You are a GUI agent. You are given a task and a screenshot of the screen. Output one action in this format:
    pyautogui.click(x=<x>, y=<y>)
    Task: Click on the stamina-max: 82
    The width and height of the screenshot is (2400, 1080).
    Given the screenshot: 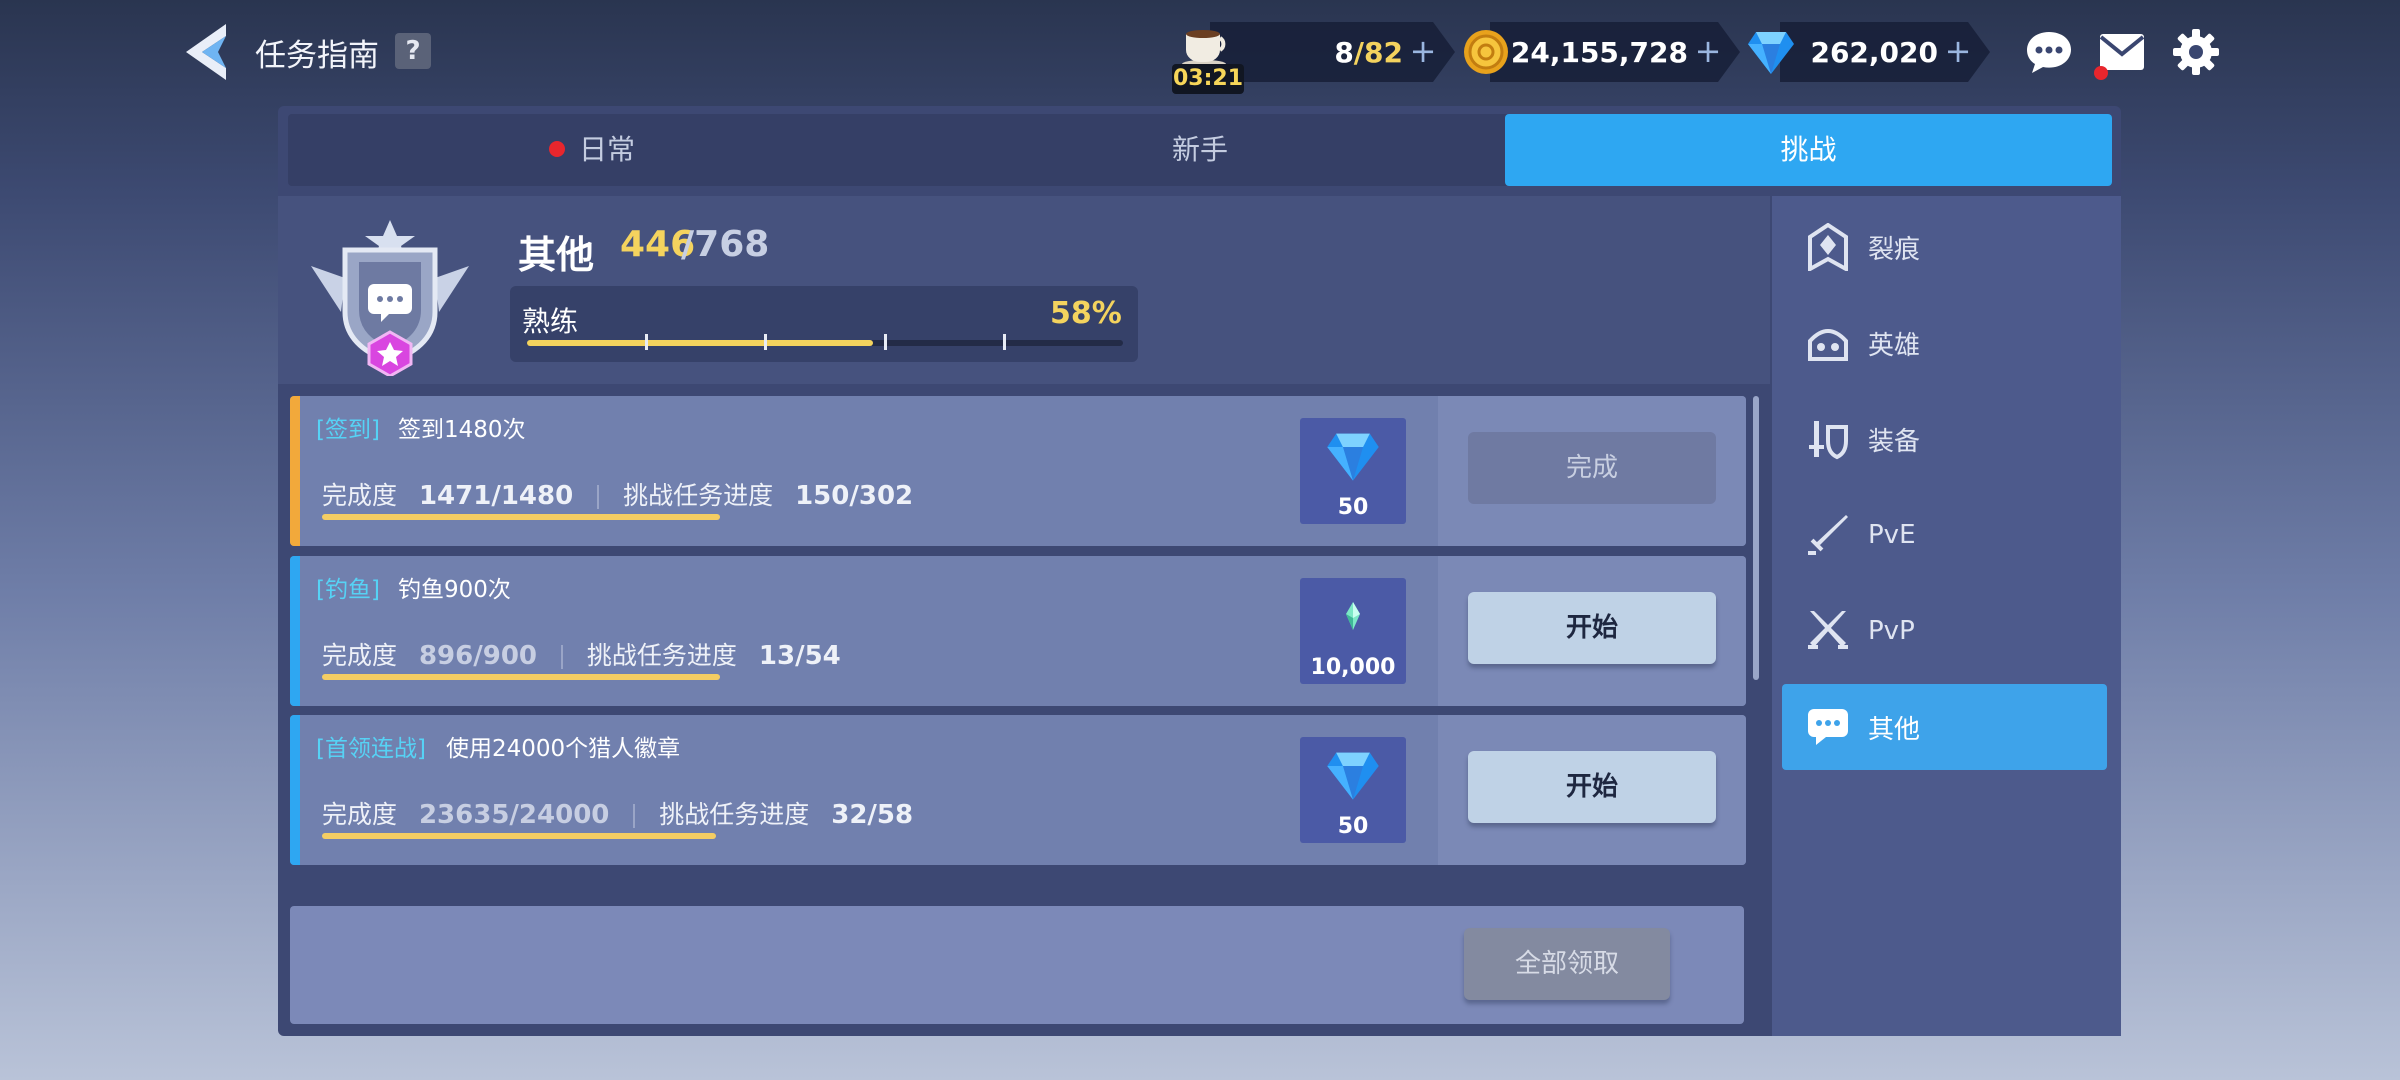 What is the action you would take?
    pyautogui.click(x=1383, y=52)
    